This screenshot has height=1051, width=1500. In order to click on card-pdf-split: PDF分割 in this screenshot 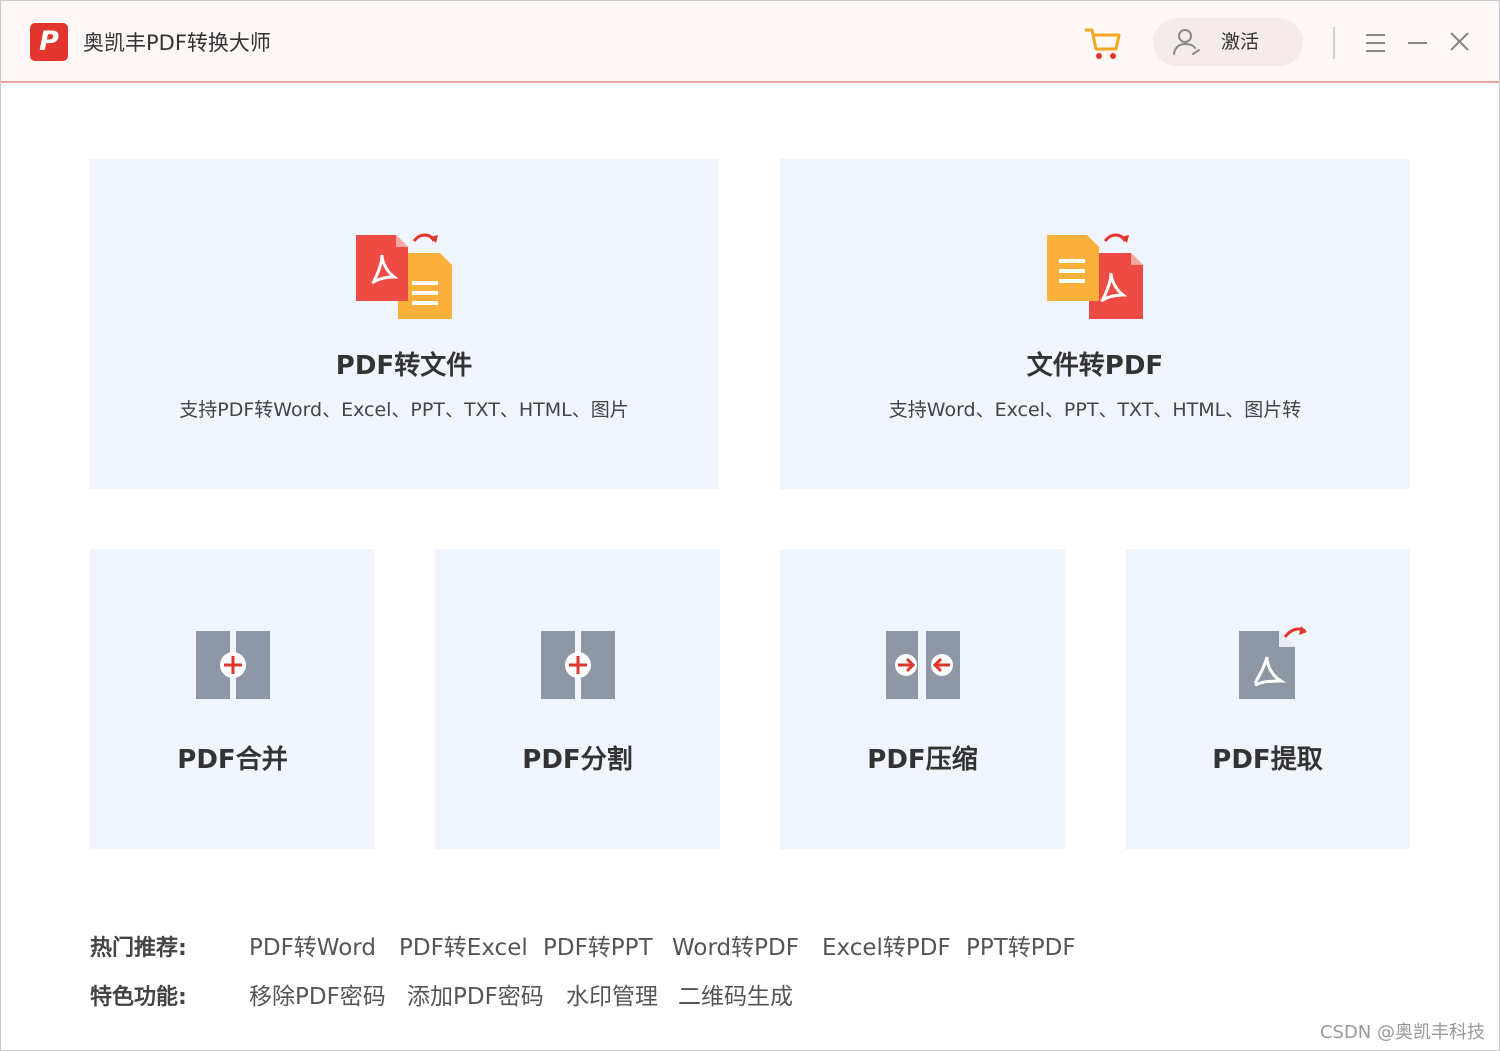, I will do `click(577, 699)`.